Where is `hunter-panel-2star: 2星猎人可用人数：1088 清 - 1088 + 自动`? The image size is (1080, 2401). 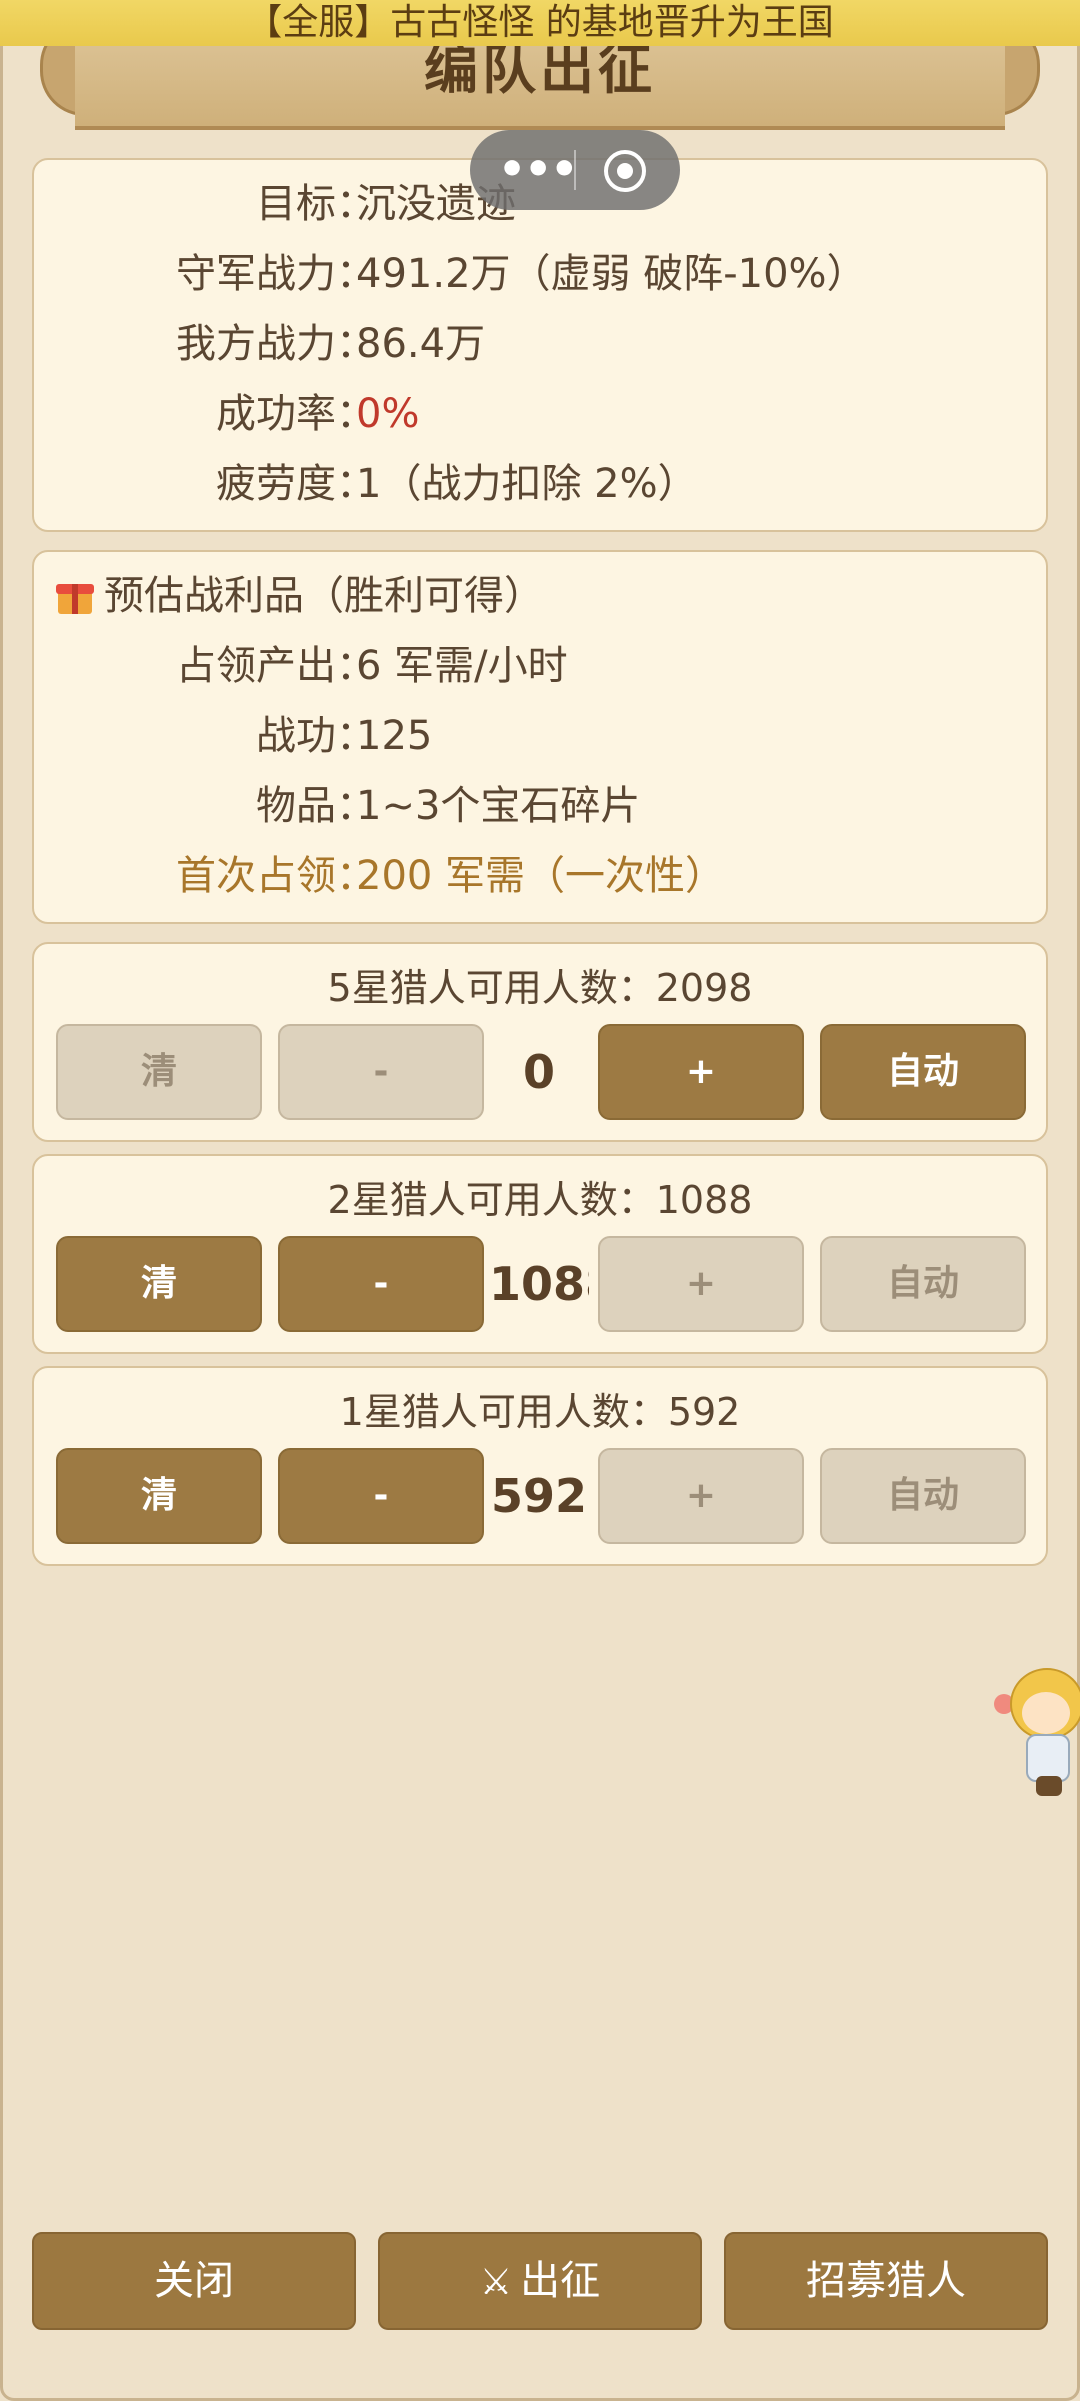
hunter-panel-2star: 2星猎人可用人数：1088 清 - 1088 + 自动 is located at coordinates (540, 1254).